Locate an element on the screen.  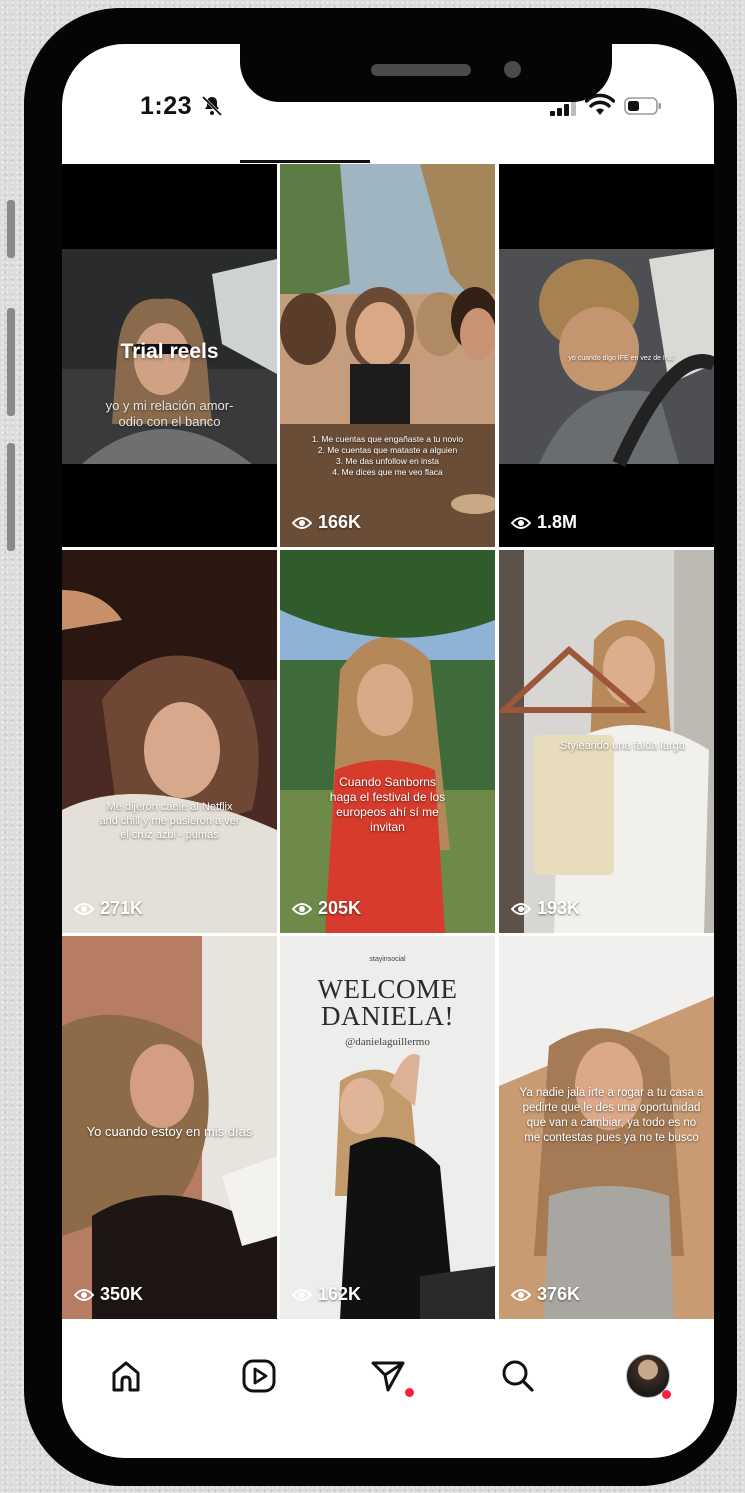
view-count: 166K is located at coordinates (326, 522).